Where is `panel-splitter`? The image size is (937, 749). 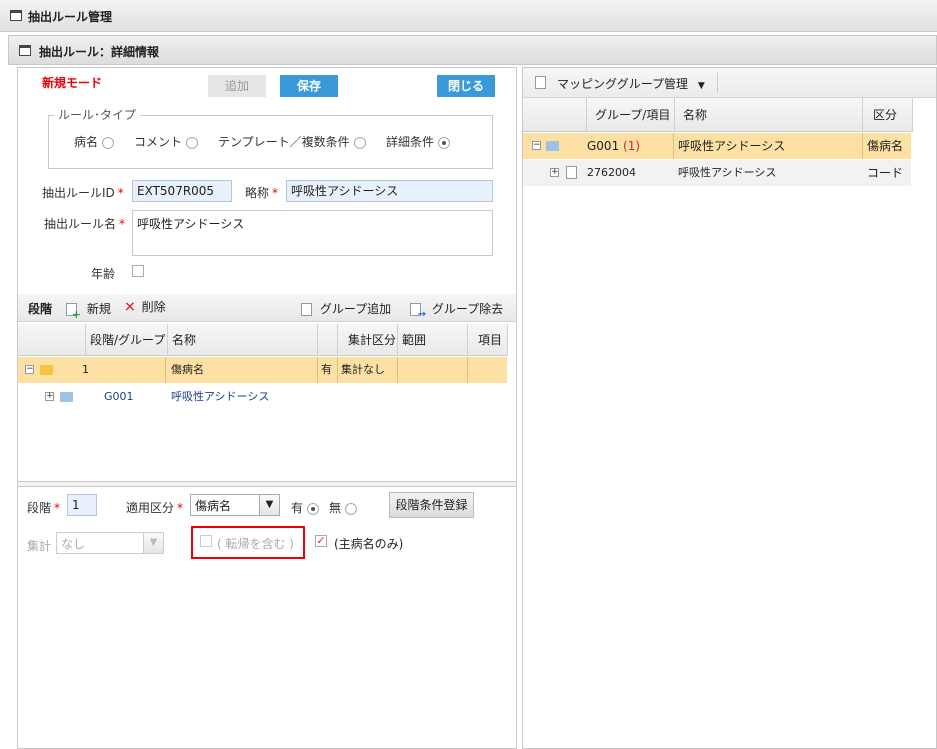 panel-splitter is located at coordinates (267, 484).